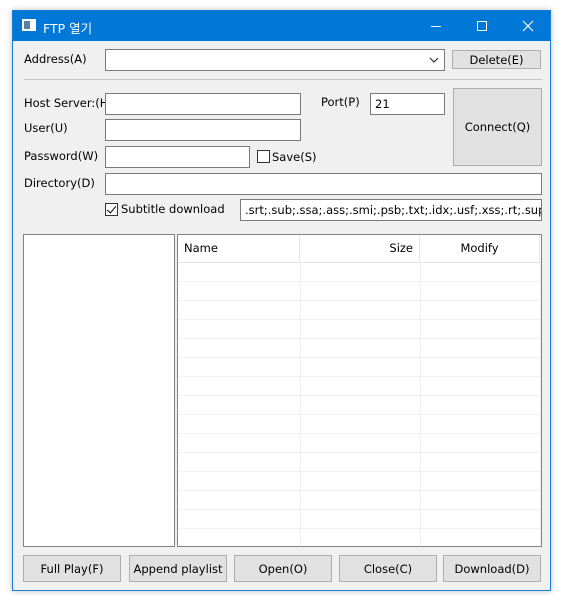 Image resolution: width=563 pixels, height=604 pixels. What do you see at coordinates (203, 130) in the screenshot?
I see `user-input` at bounding box center [203, 130].